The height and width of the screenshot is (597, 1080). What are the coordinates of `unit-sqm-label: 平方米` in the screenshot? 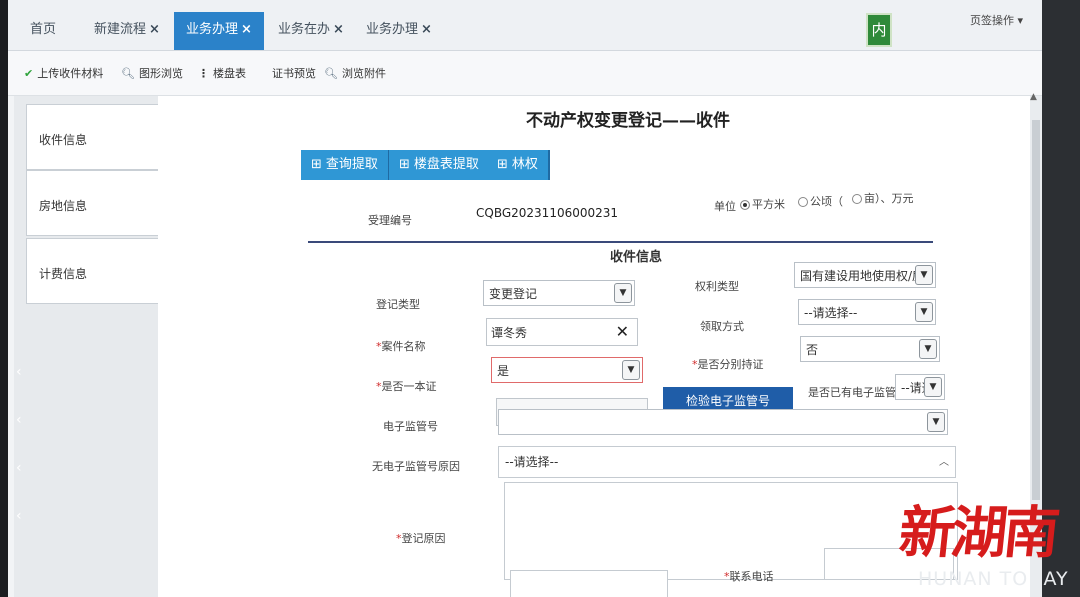 It's located at (768, 204).